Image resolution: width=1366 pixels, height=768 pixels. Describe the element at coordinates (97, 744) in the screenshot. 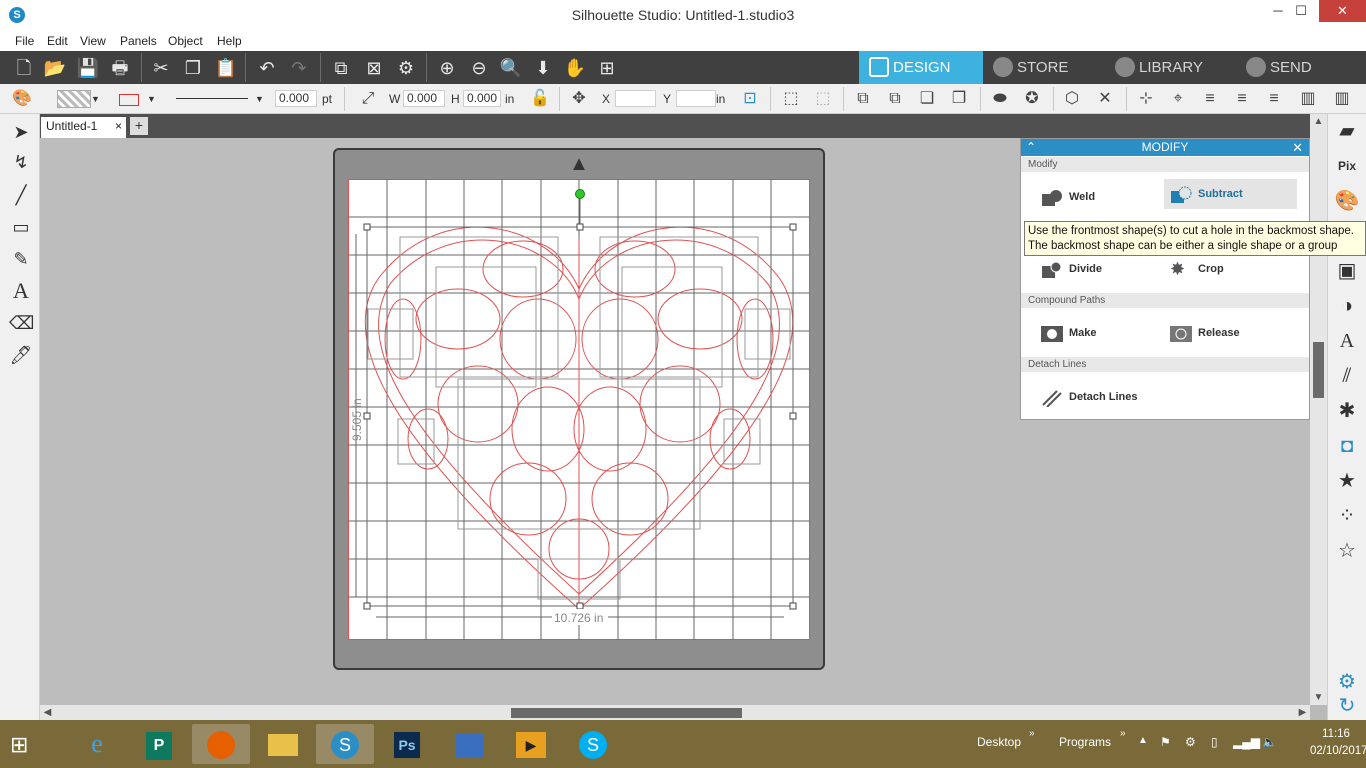

I see `internet-explorer-icon: e` at that location.